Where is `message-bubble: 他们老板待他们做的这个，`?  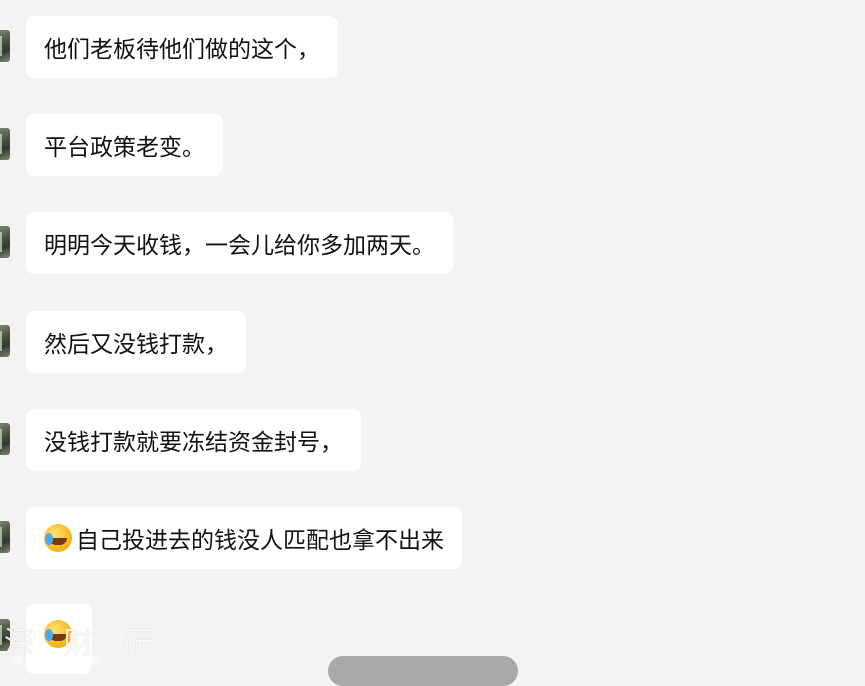
message-bubble: 他们老板待他们做的这个， is located at coordinates (182, 47).